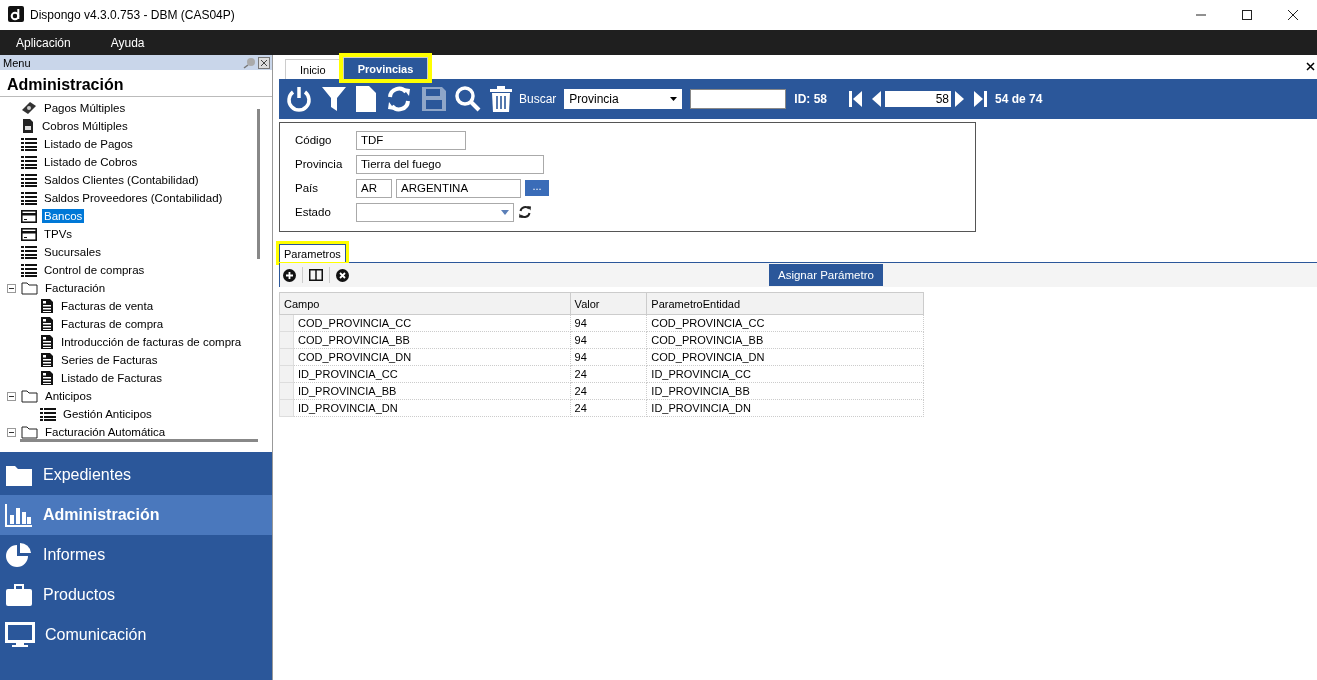 This screenshot has height=680, width=1317. Describe the element at coordinates (109, 360) in the screenshot. I see `tree-item: Series de Facturas` at that location.